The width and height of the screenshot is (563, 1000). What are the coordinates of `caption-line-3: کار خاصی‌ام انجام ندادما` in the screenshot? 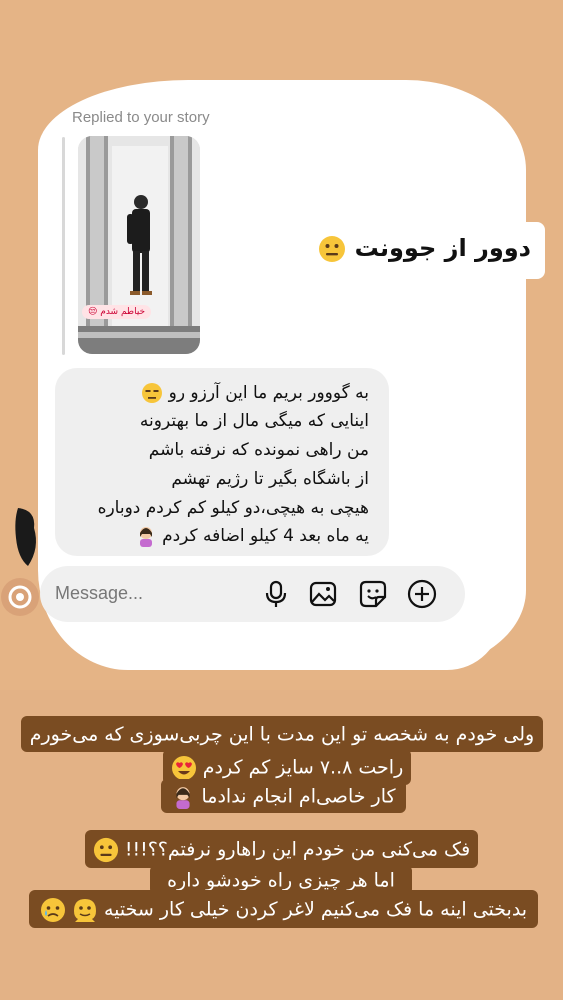 It's located at (283, 796).